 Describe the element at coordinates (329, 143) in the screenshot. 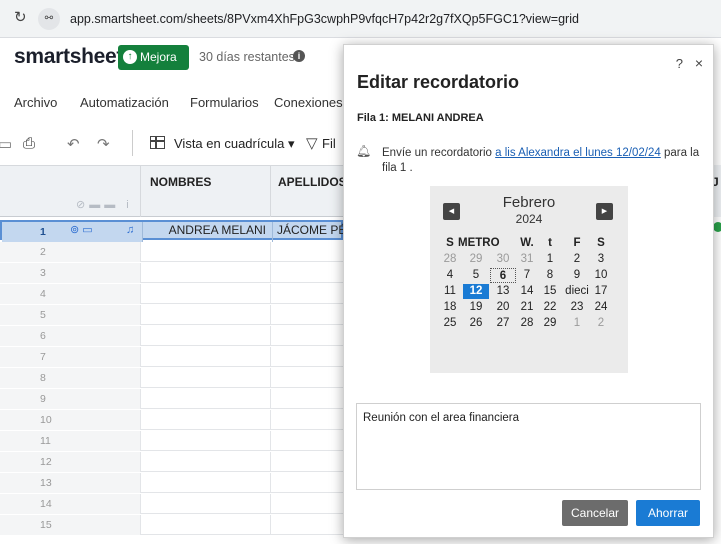

I see `filter-label: Fil` at that location.